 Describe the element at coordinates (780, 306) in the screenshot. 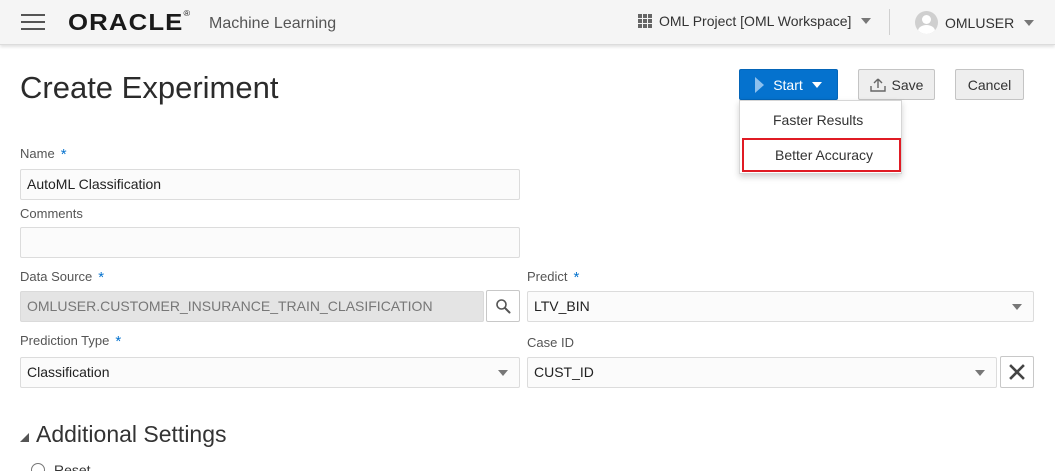

I see `predict-select: LTV_BIN` at that location.